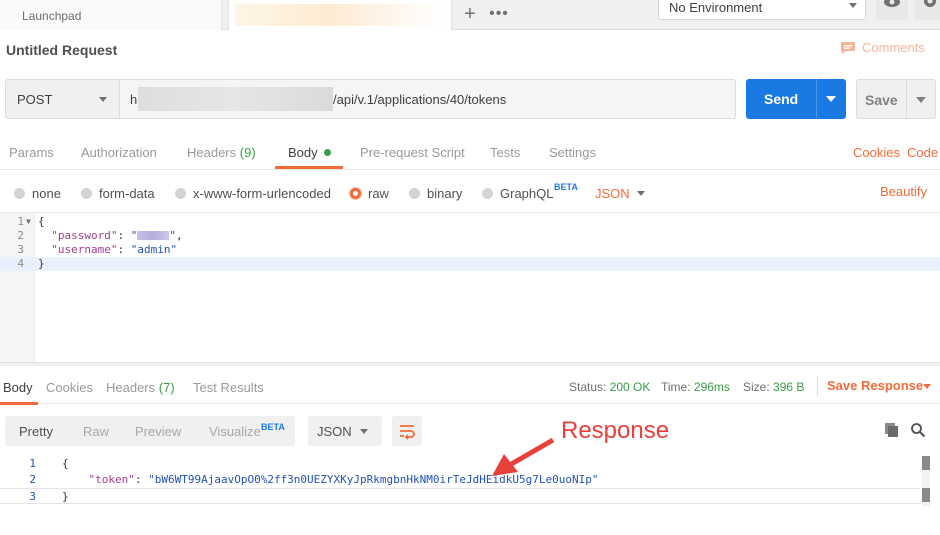 Image resolution: width=940 pixels, height=535 pixels. What do you see at coordinates (630, 387) in the screenshot?
I see `status-value: 200 OK` at bounding box center [630, 387].